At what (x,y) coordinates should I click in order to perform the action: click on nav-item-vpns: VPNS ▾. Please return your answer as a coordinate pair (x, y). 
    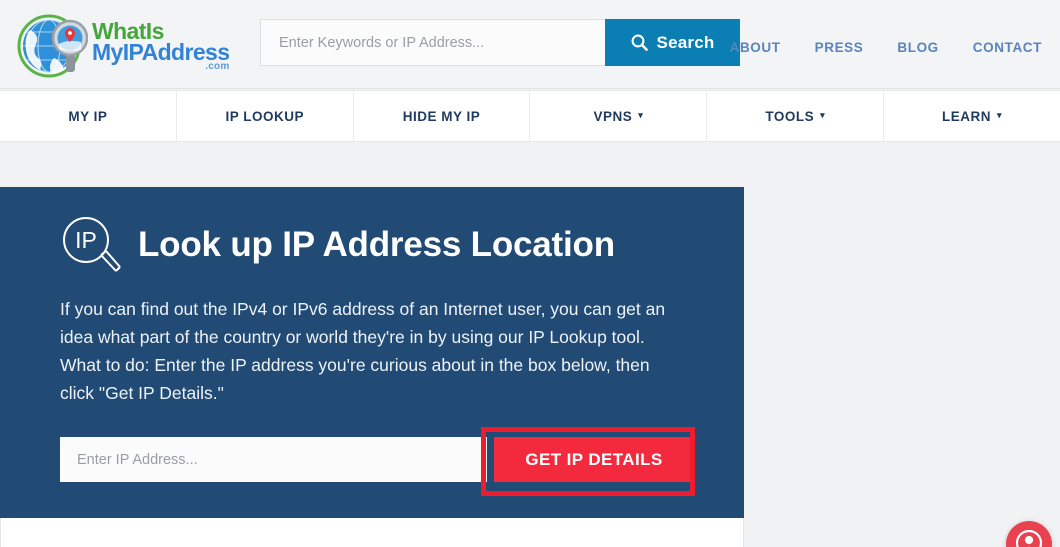
    Looking at the image, I should click on (619, 116).